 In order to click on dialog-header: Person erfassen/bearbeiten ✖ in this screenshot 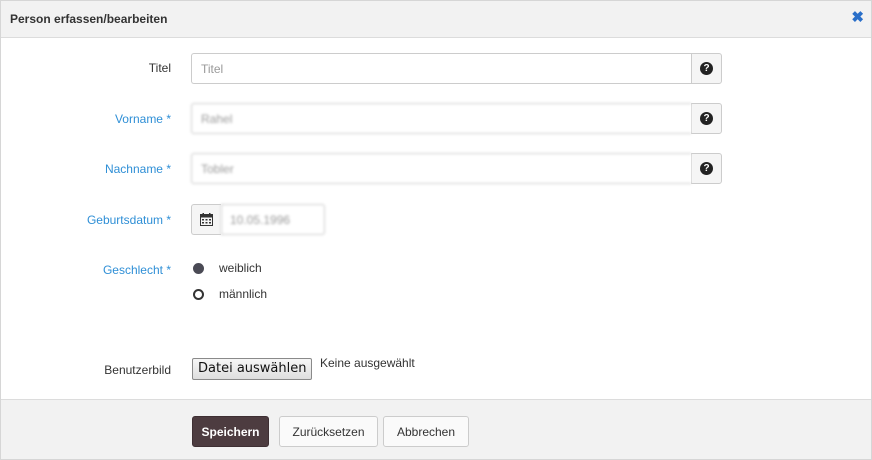, I will do `click(436, 19)`.